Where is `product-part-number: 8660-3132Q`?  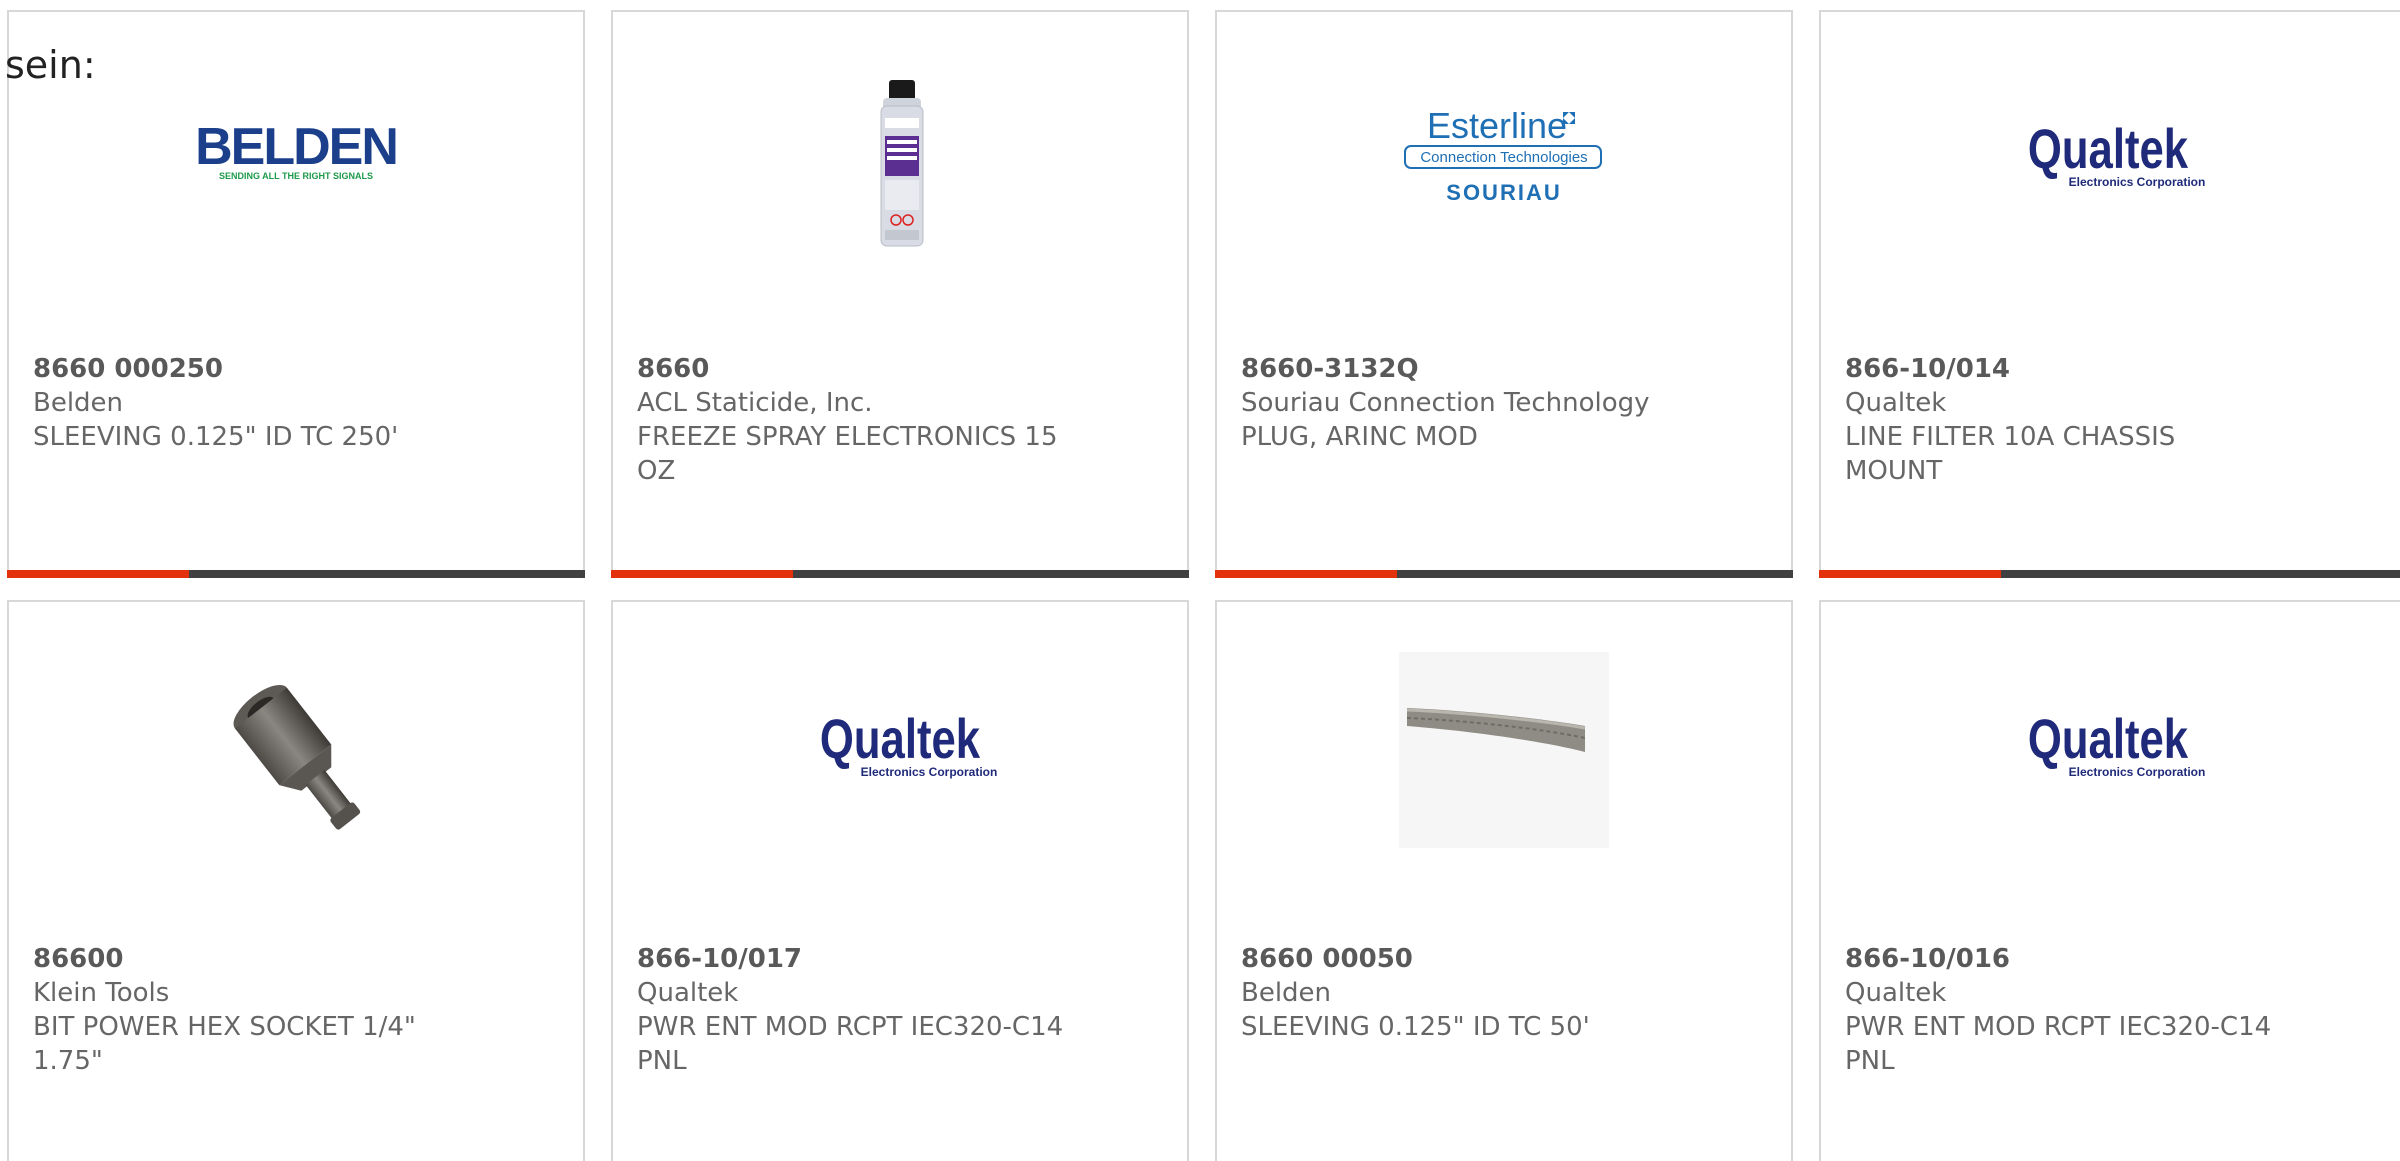 product-part-number: 8660-3132Q is located at coordinates (1456, 369).